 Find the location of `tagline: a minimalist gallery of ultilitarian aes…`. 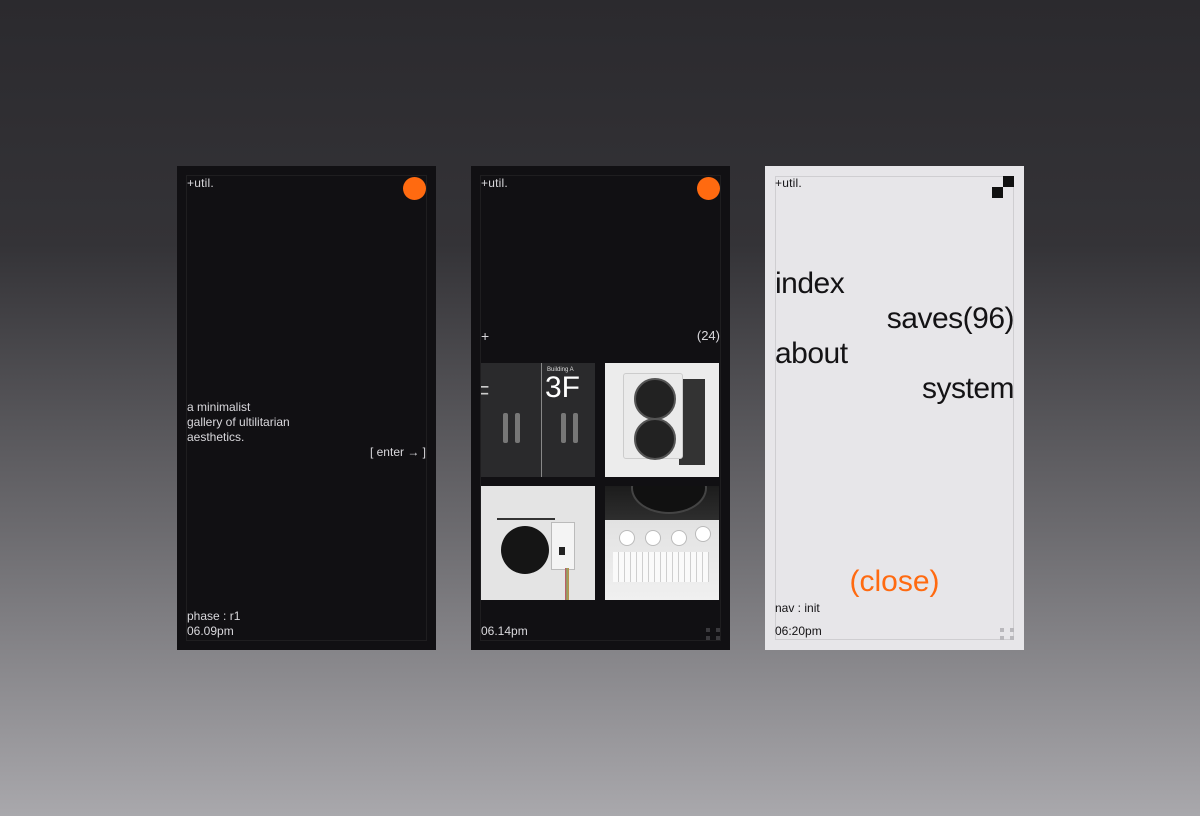

tagline: a minimalist gallery of ultilitarian aes… is located at coordinates (238, 422).